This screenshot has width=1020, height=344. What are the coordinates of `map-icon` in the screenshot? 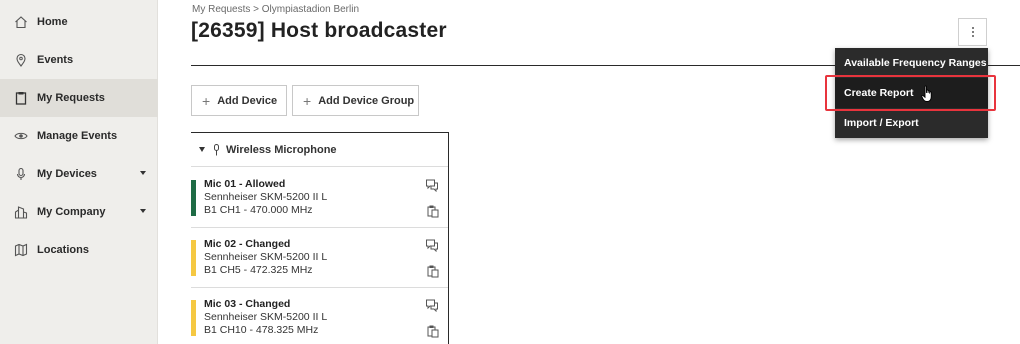 It's located at (21, 250).